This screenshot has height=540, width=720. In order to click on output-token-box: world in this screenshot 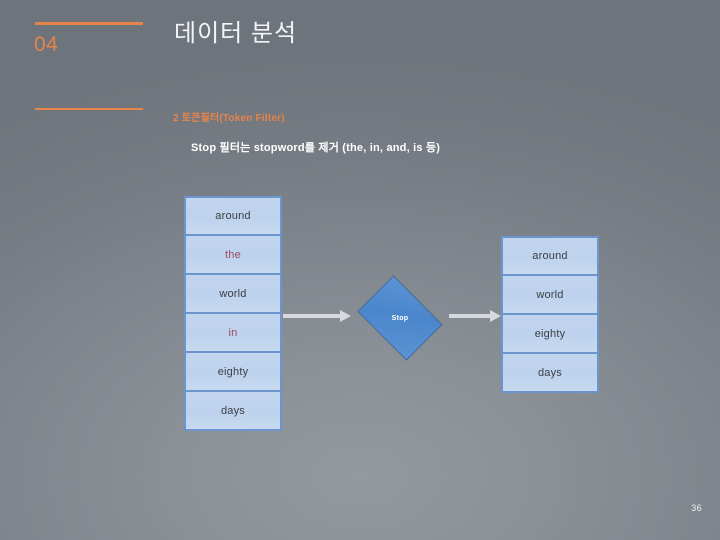, I will do `click(550, 295)`.